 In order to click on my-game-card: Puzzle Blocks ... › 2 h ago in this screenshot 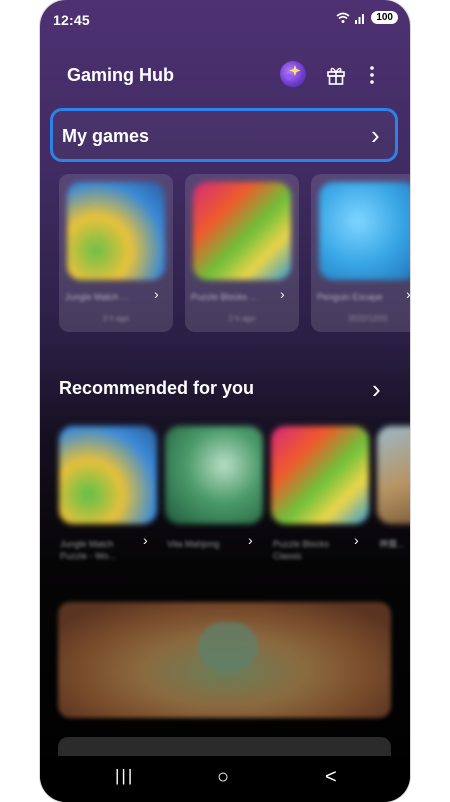, I will do `click(242, 253)`.